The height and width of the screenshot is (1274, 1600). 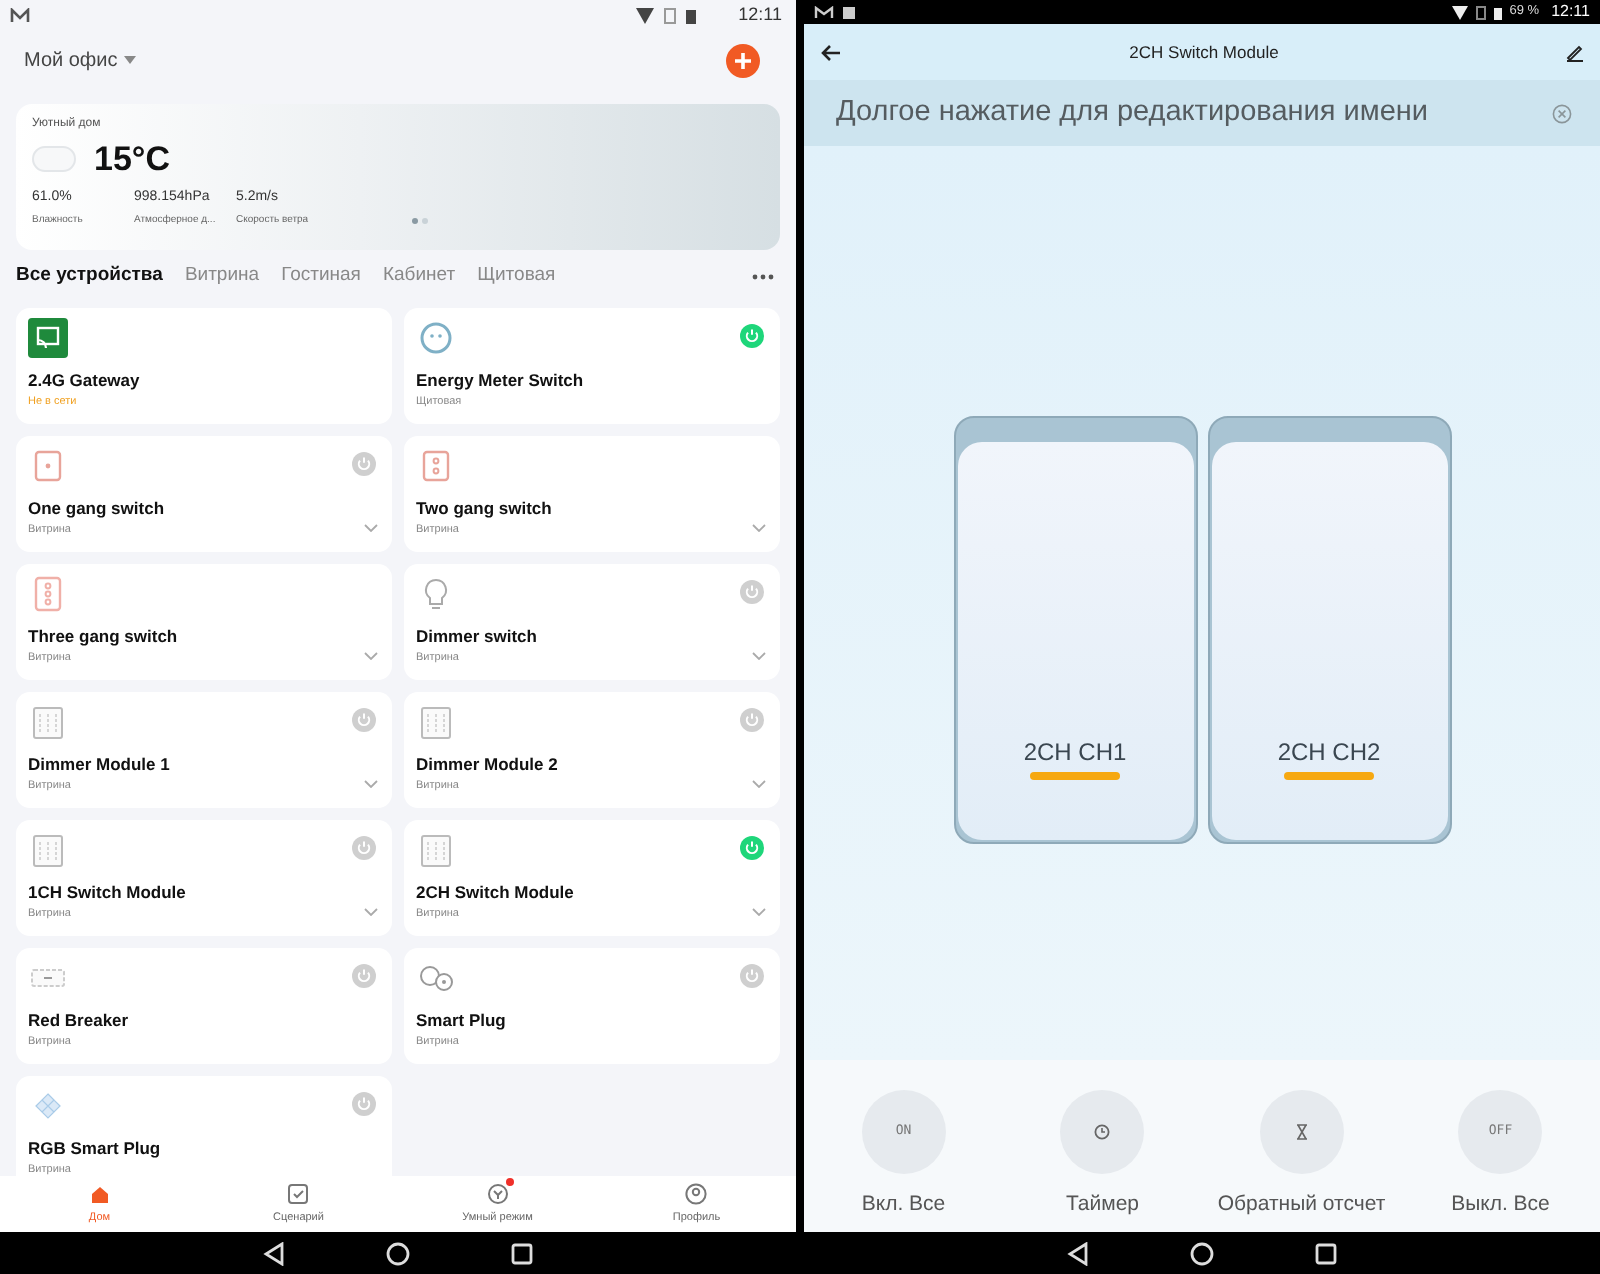 I want to click on home-selector: Мой офис, so click(x=80, y=60).